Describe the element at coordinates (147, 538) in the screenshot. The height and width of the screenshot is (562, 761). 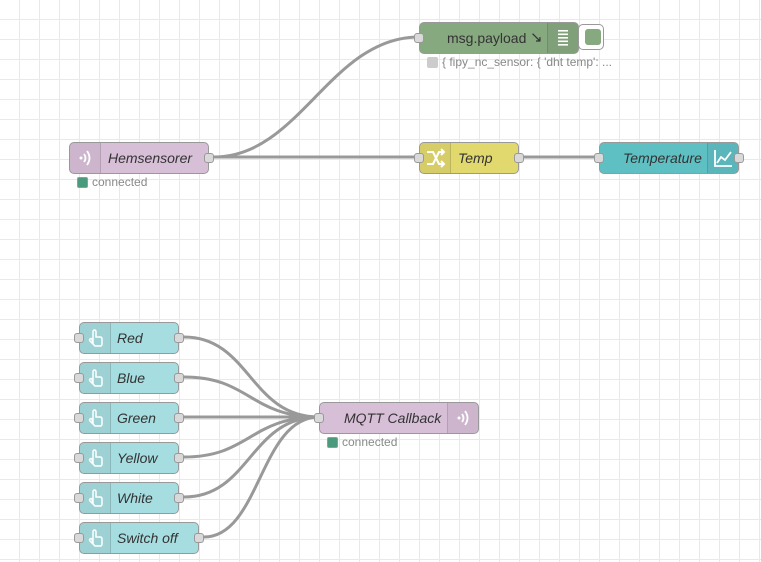
I see `inject-button-label: Switch off` at that location.